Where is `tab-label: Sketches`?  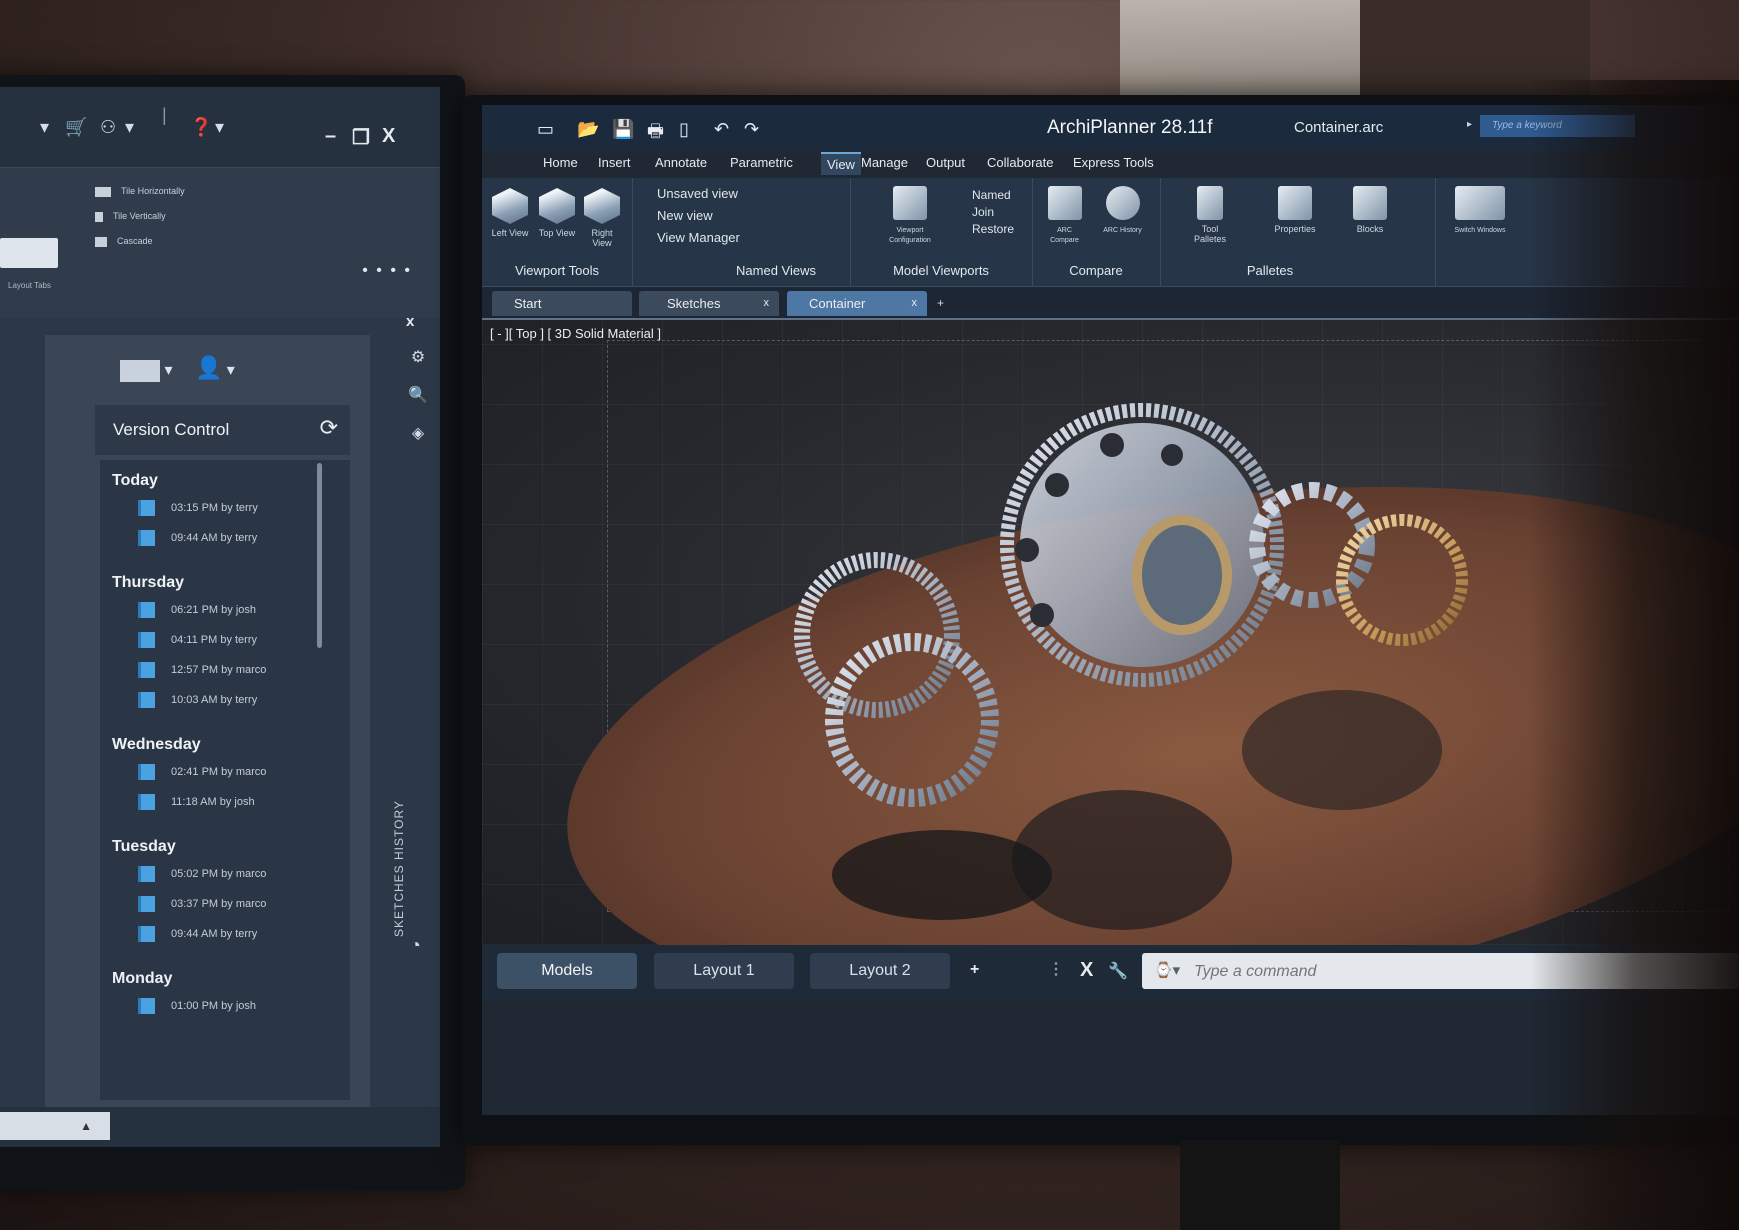 tab-label: Sketches is located at coordinates (694, 303).